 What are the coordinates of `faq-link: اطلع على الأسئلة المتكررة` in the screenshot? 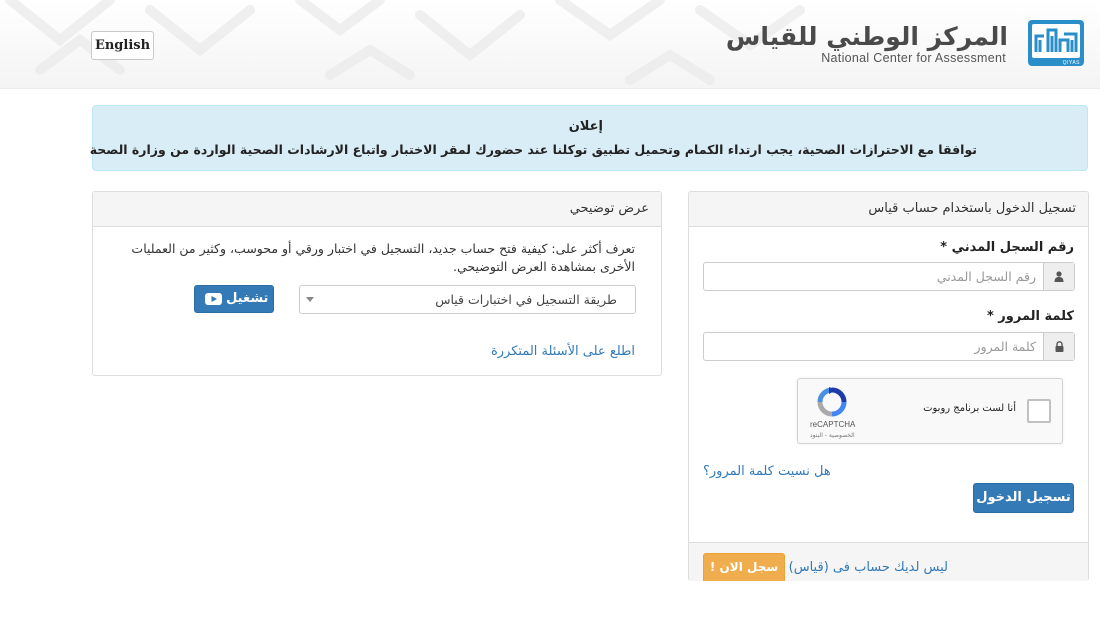 It's located at (563, 351).